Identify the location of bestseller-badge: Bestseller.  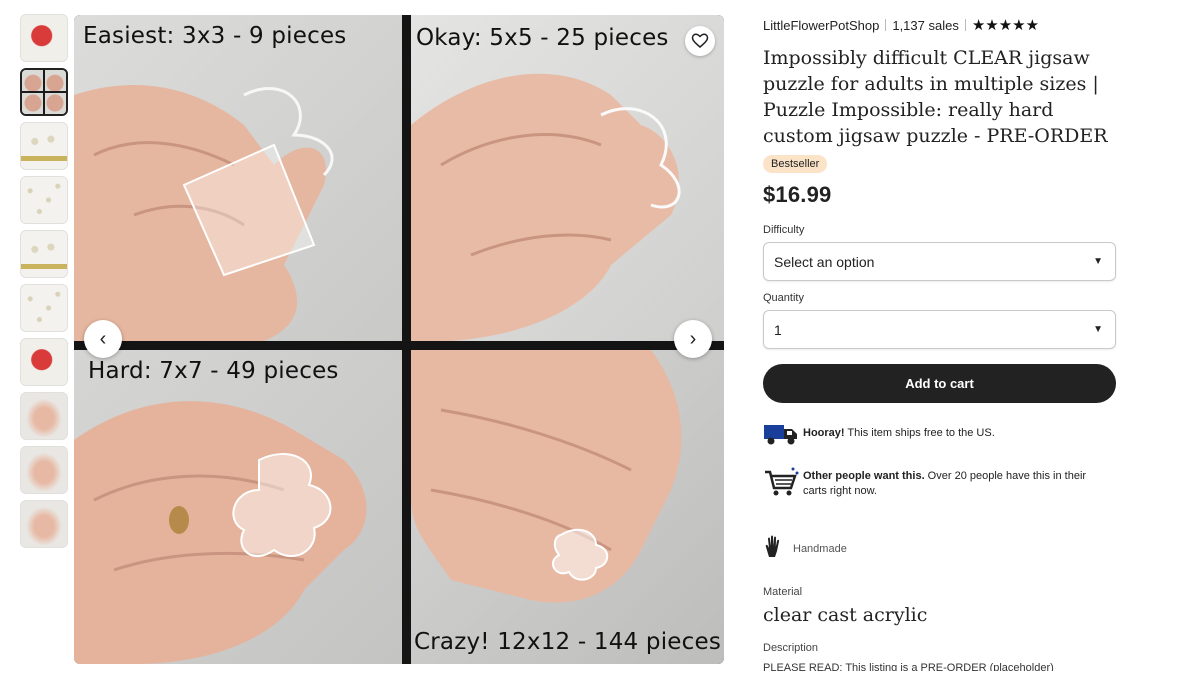
(795, 164).